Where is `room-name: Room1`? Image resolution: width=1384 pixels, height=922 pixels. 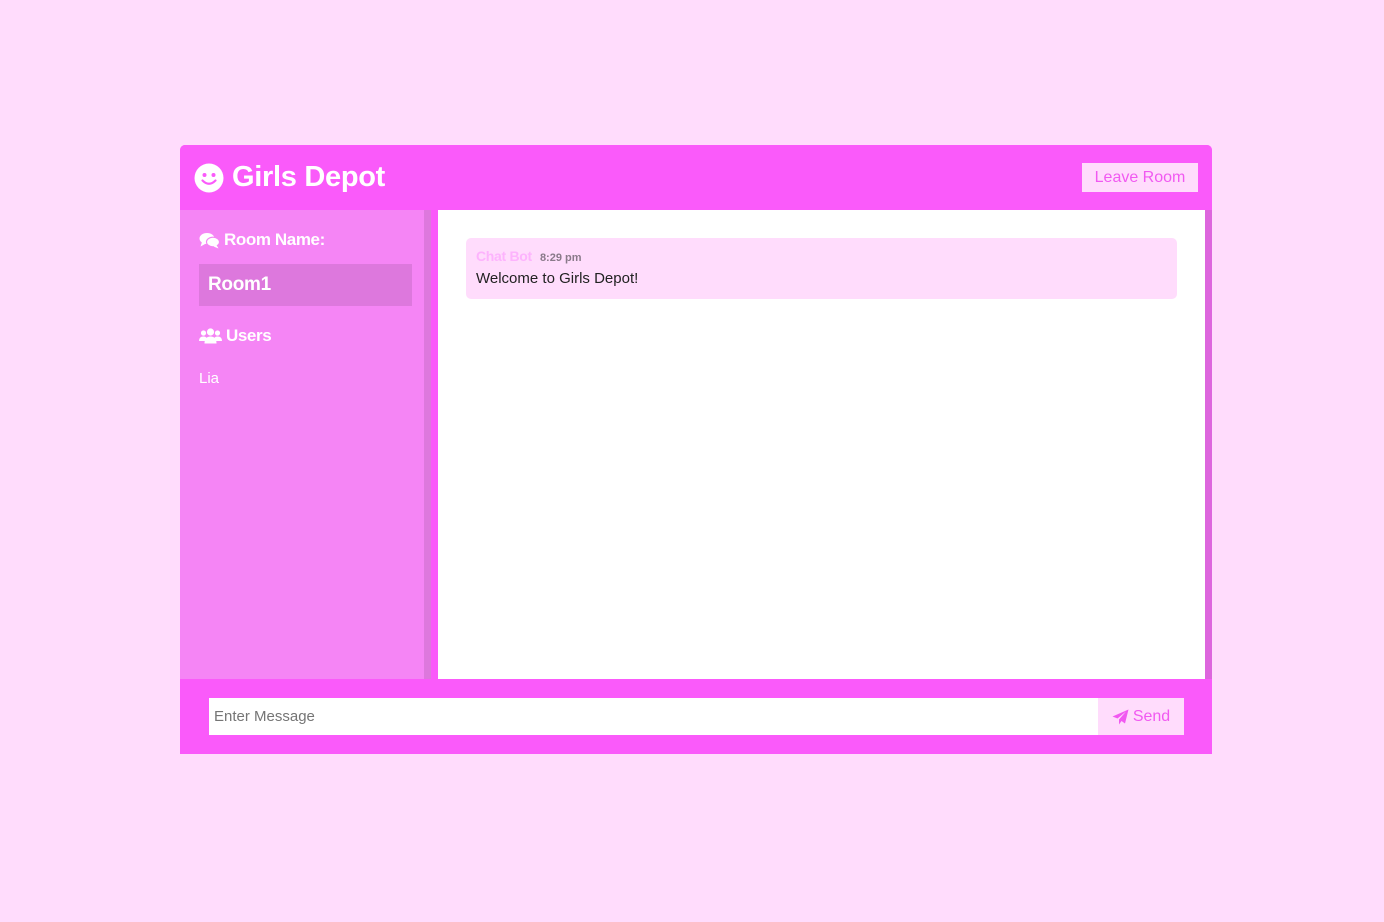 room-name: Room1 is located at coordinates (305, 285).